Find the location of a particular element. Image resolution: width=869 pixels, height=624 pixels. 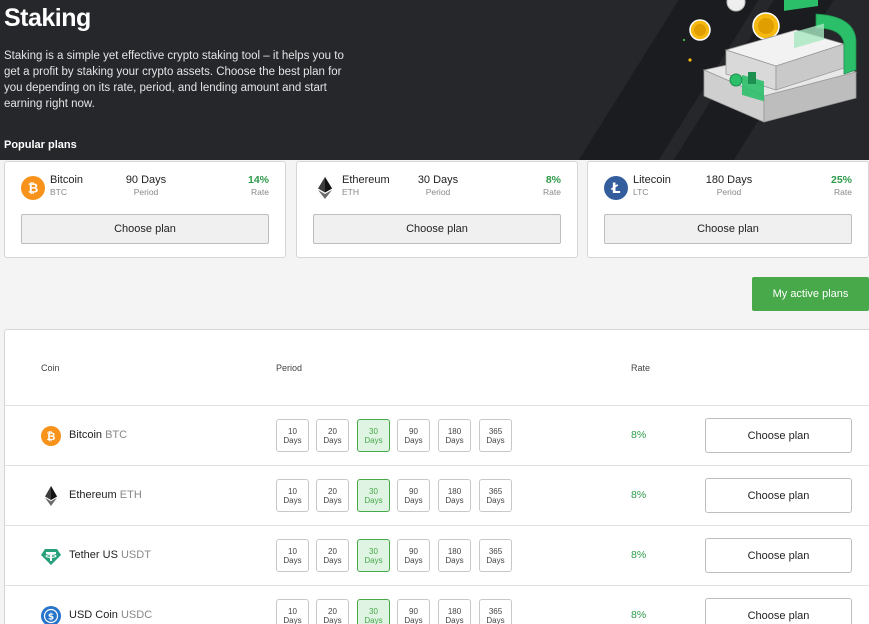

coin-name: Bitcoin BTC is located at coordinates (98, 435).